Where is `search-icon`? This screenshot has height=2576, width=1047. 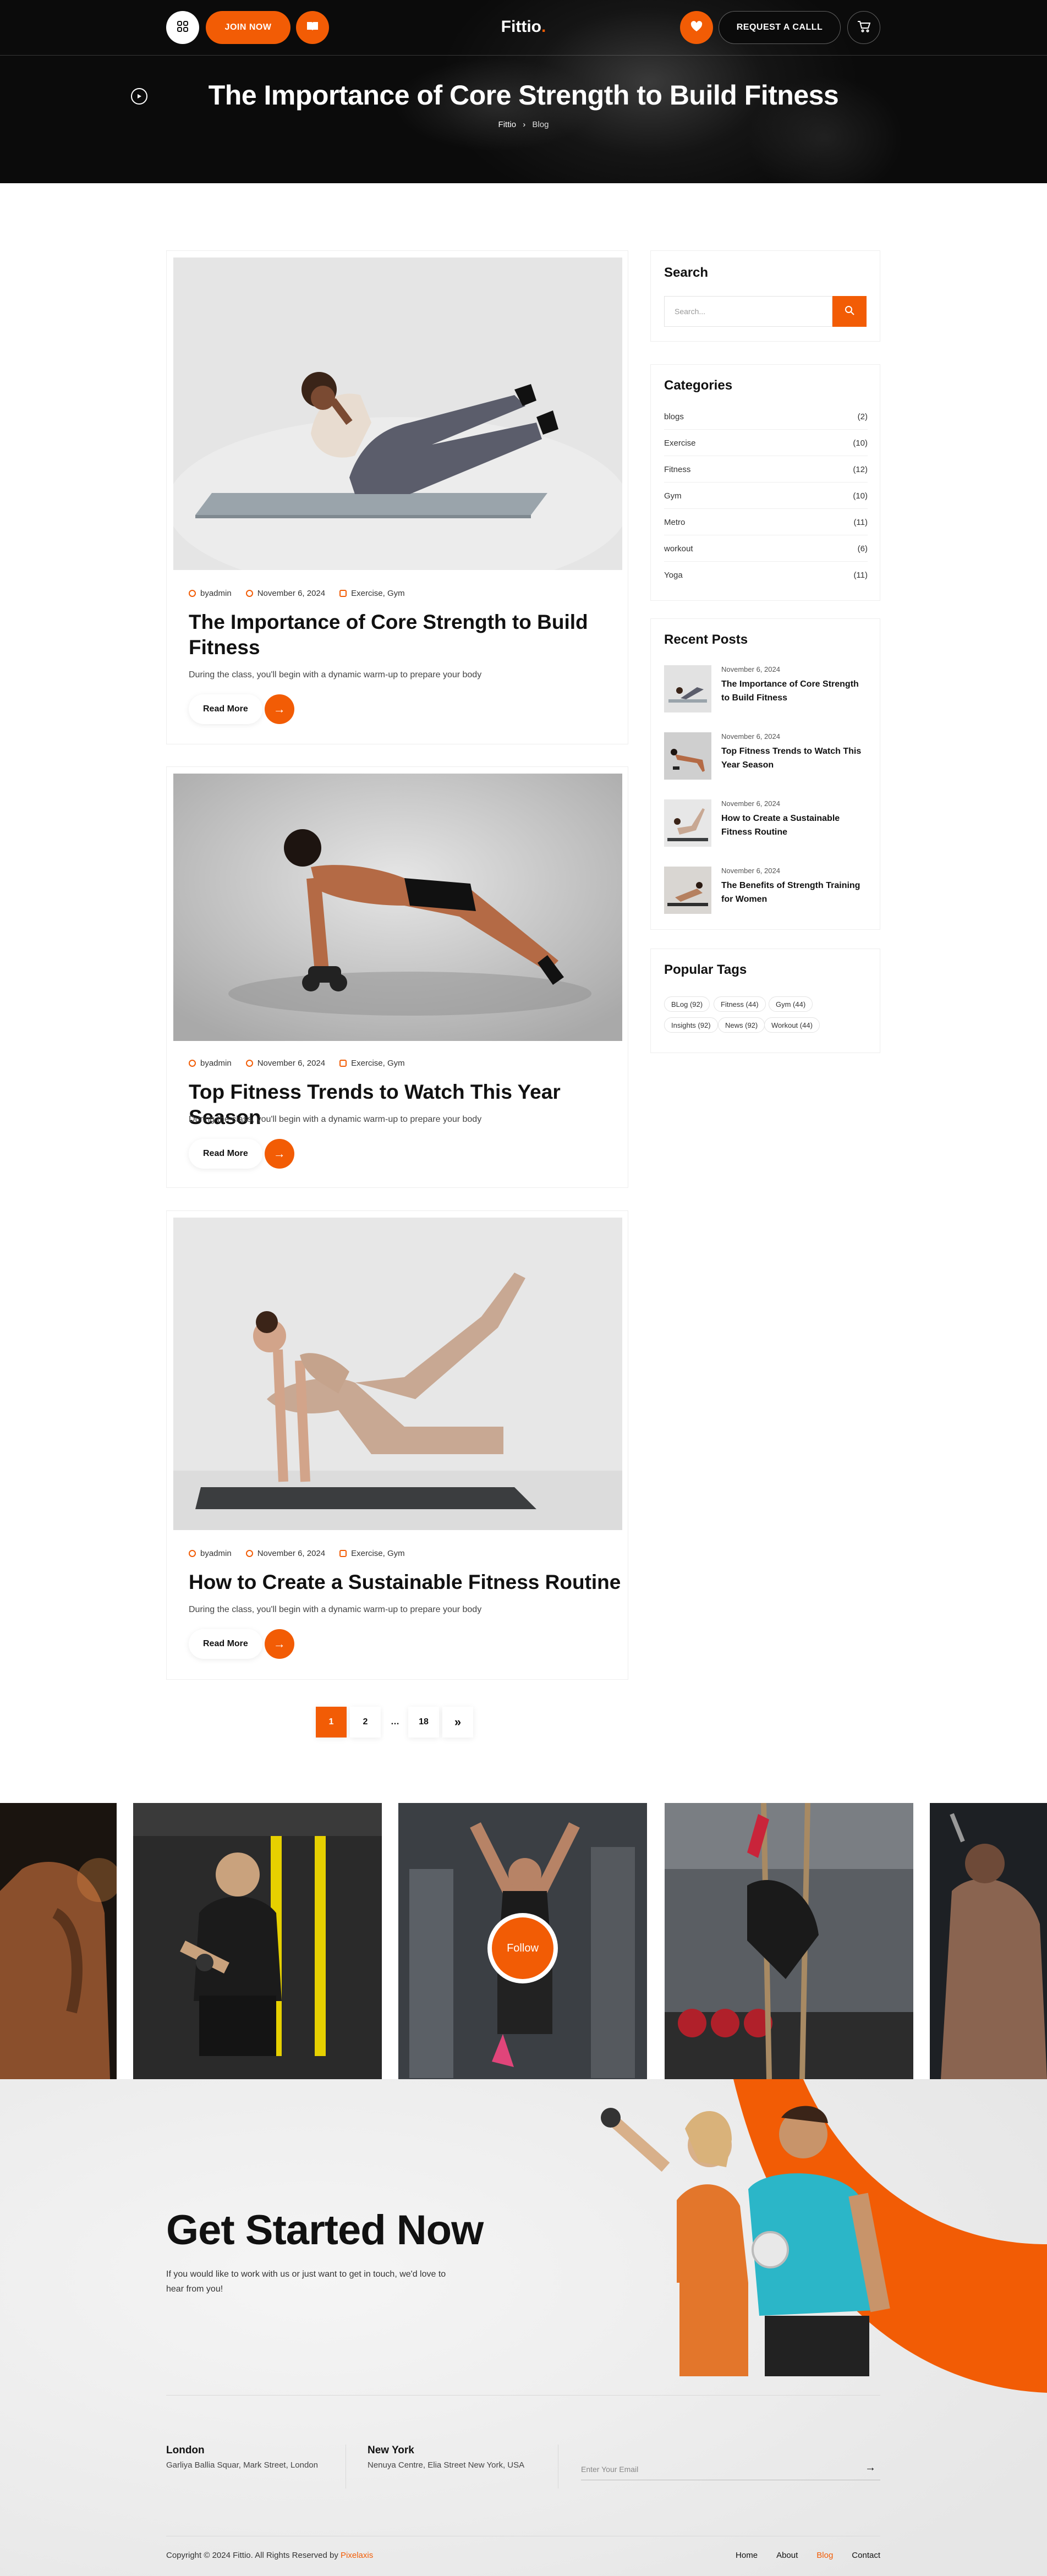 search-icon is located at coordinates (849, 312).